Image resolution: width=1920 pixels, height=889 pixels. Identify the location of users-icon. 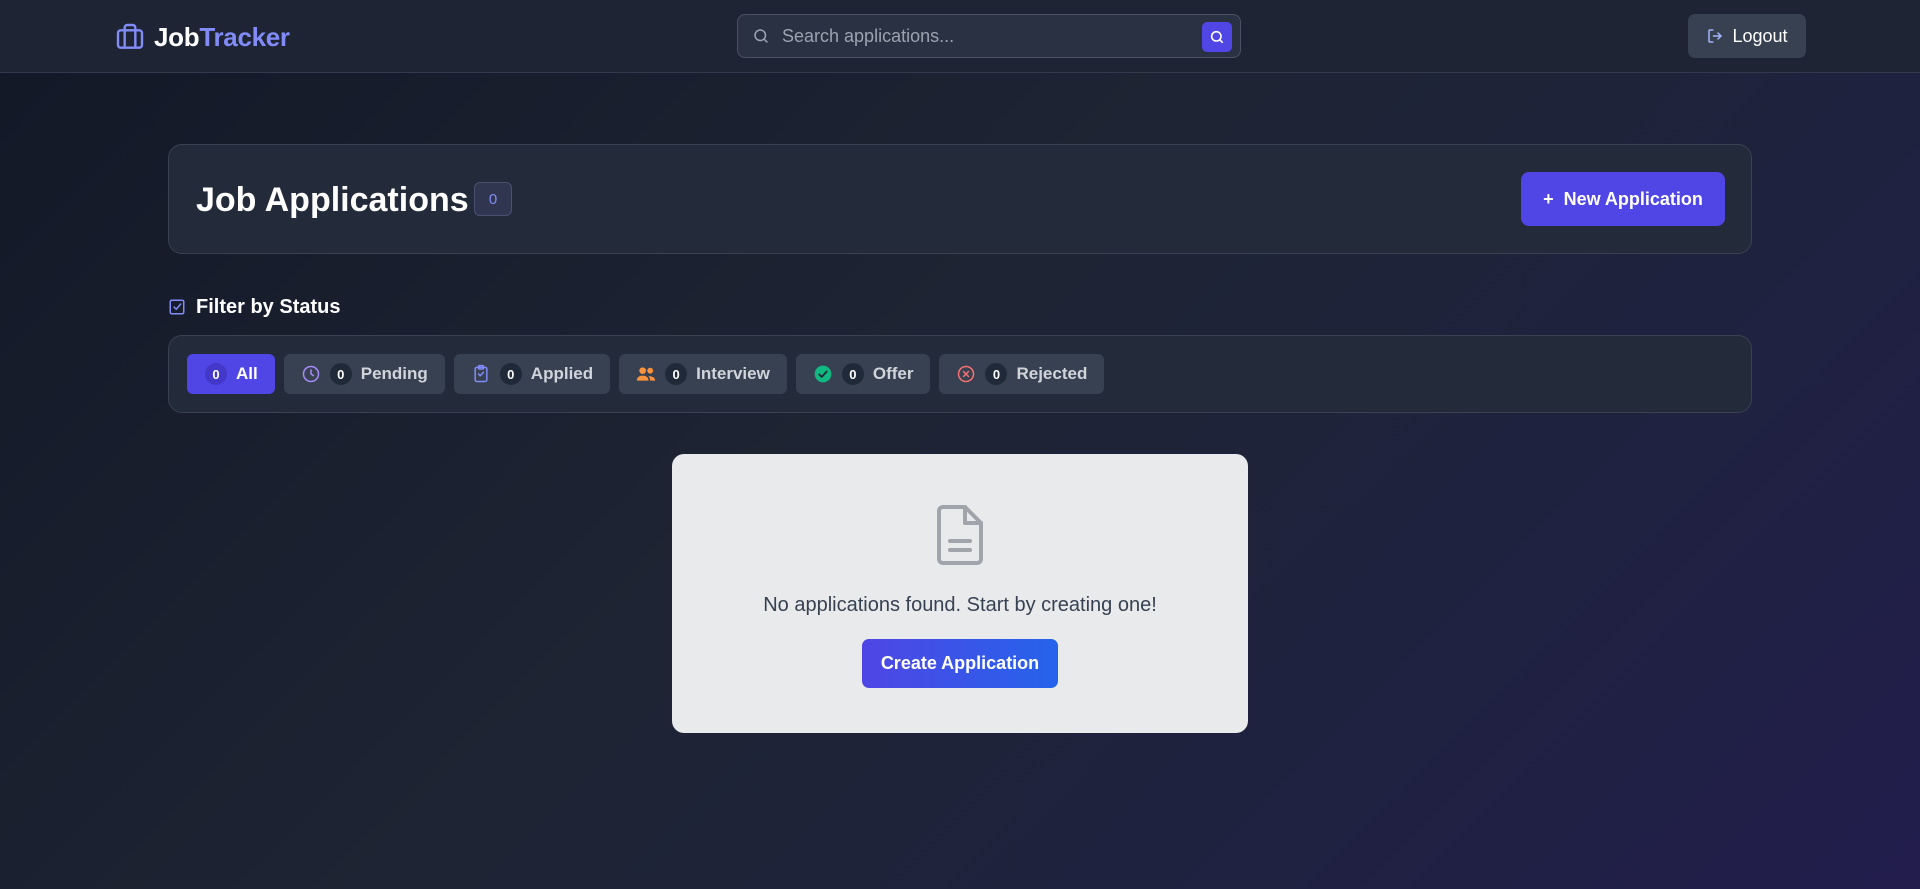
(646, 374).